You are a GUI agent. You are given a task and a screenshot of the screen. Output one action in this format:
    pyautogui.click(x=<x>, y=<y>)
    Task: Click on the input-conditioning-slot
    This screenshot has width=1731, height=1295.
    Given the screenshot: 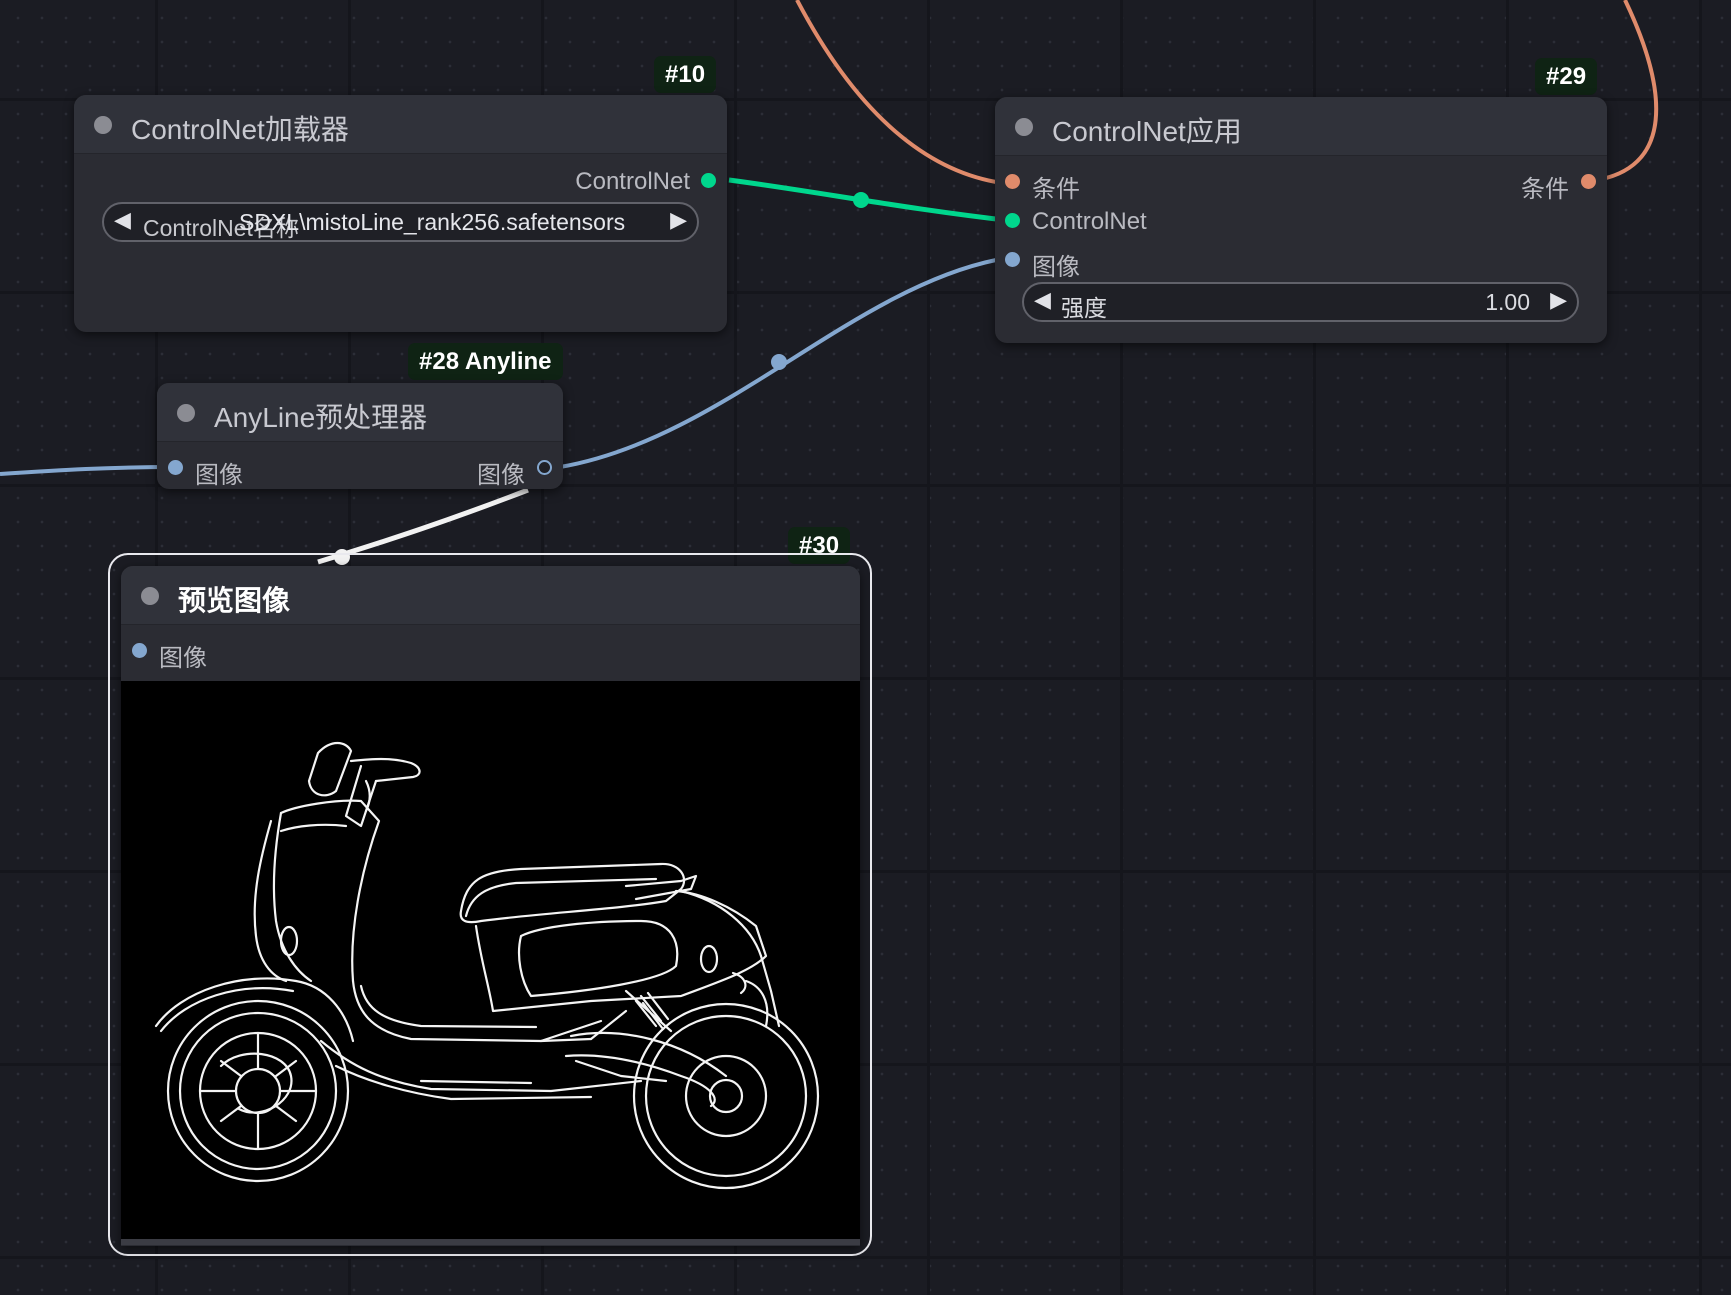 What is the action you would take?
    pyautogui.click(x=1012, y=181)
    